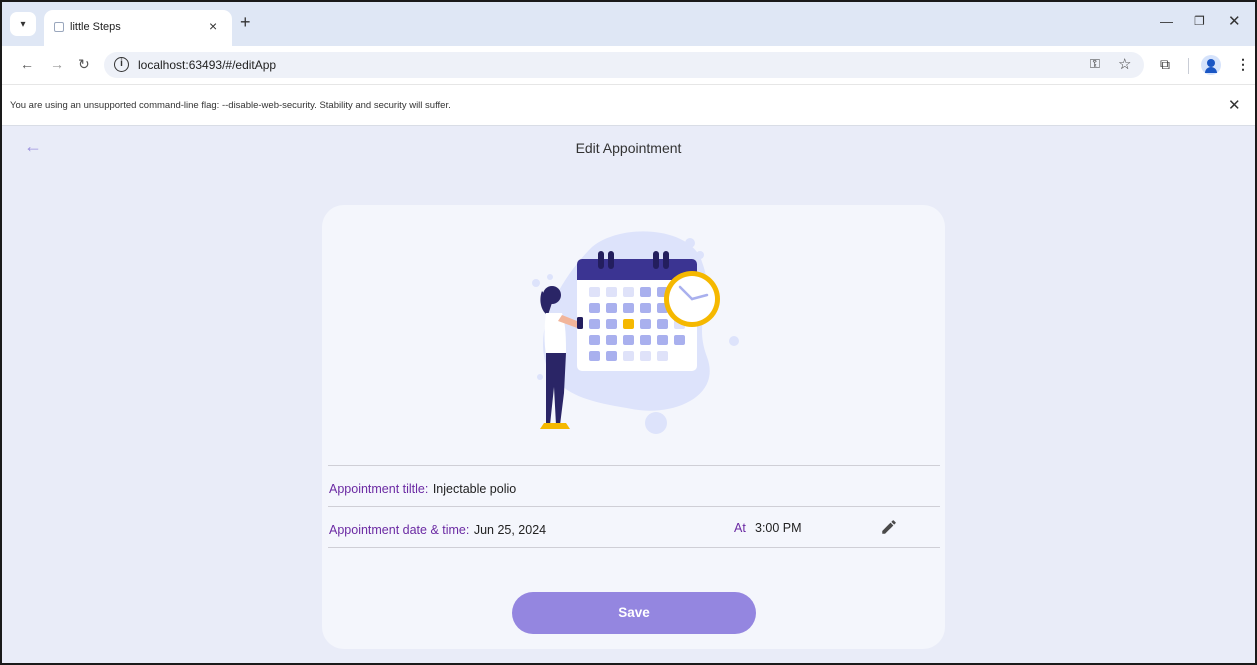  I want to click on url-text: localhost:63493/#/editApp, so click(207, 65).